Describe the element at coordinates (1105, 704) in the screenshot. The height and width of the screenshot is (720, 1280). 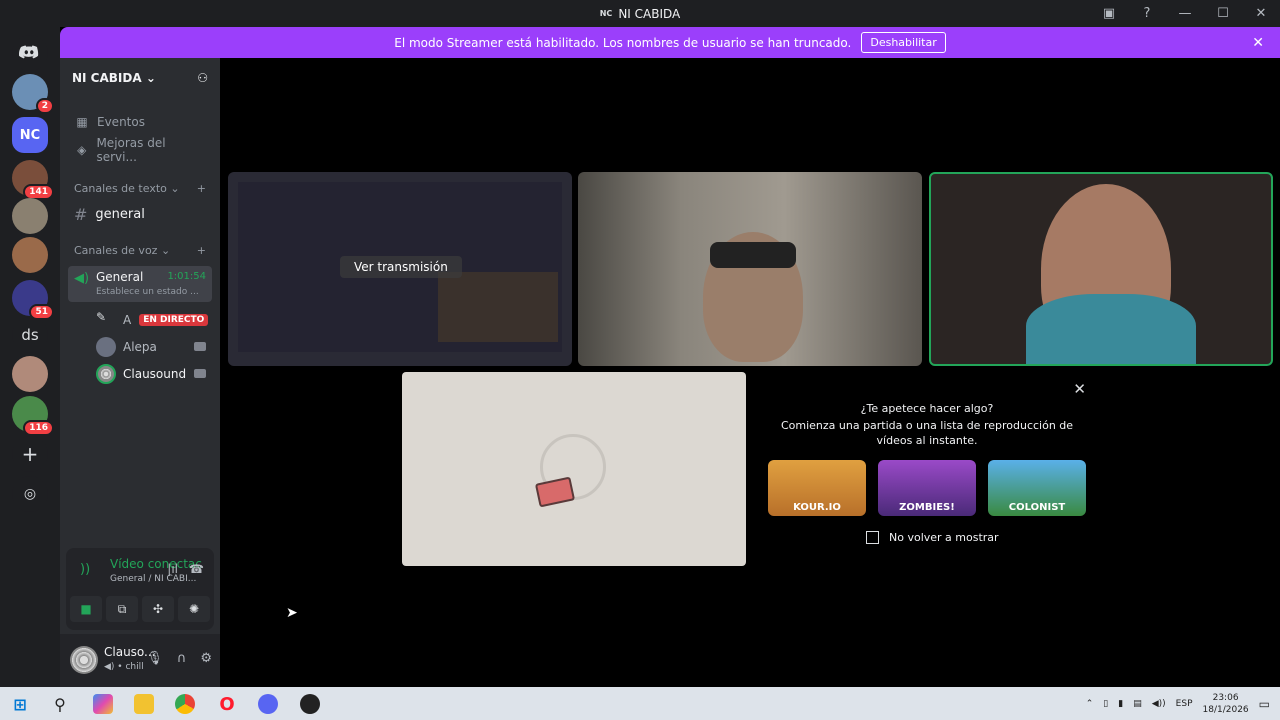
I see `battery-icon: ▯` at that location.